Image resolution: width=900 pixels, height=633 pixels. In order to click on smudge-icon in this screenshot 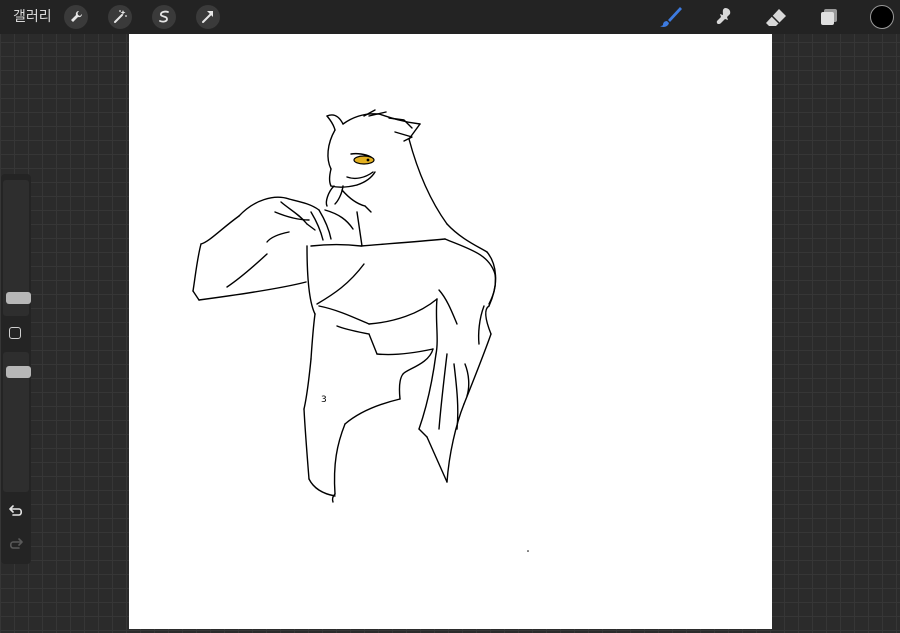, I will do `click(723, 16)`.